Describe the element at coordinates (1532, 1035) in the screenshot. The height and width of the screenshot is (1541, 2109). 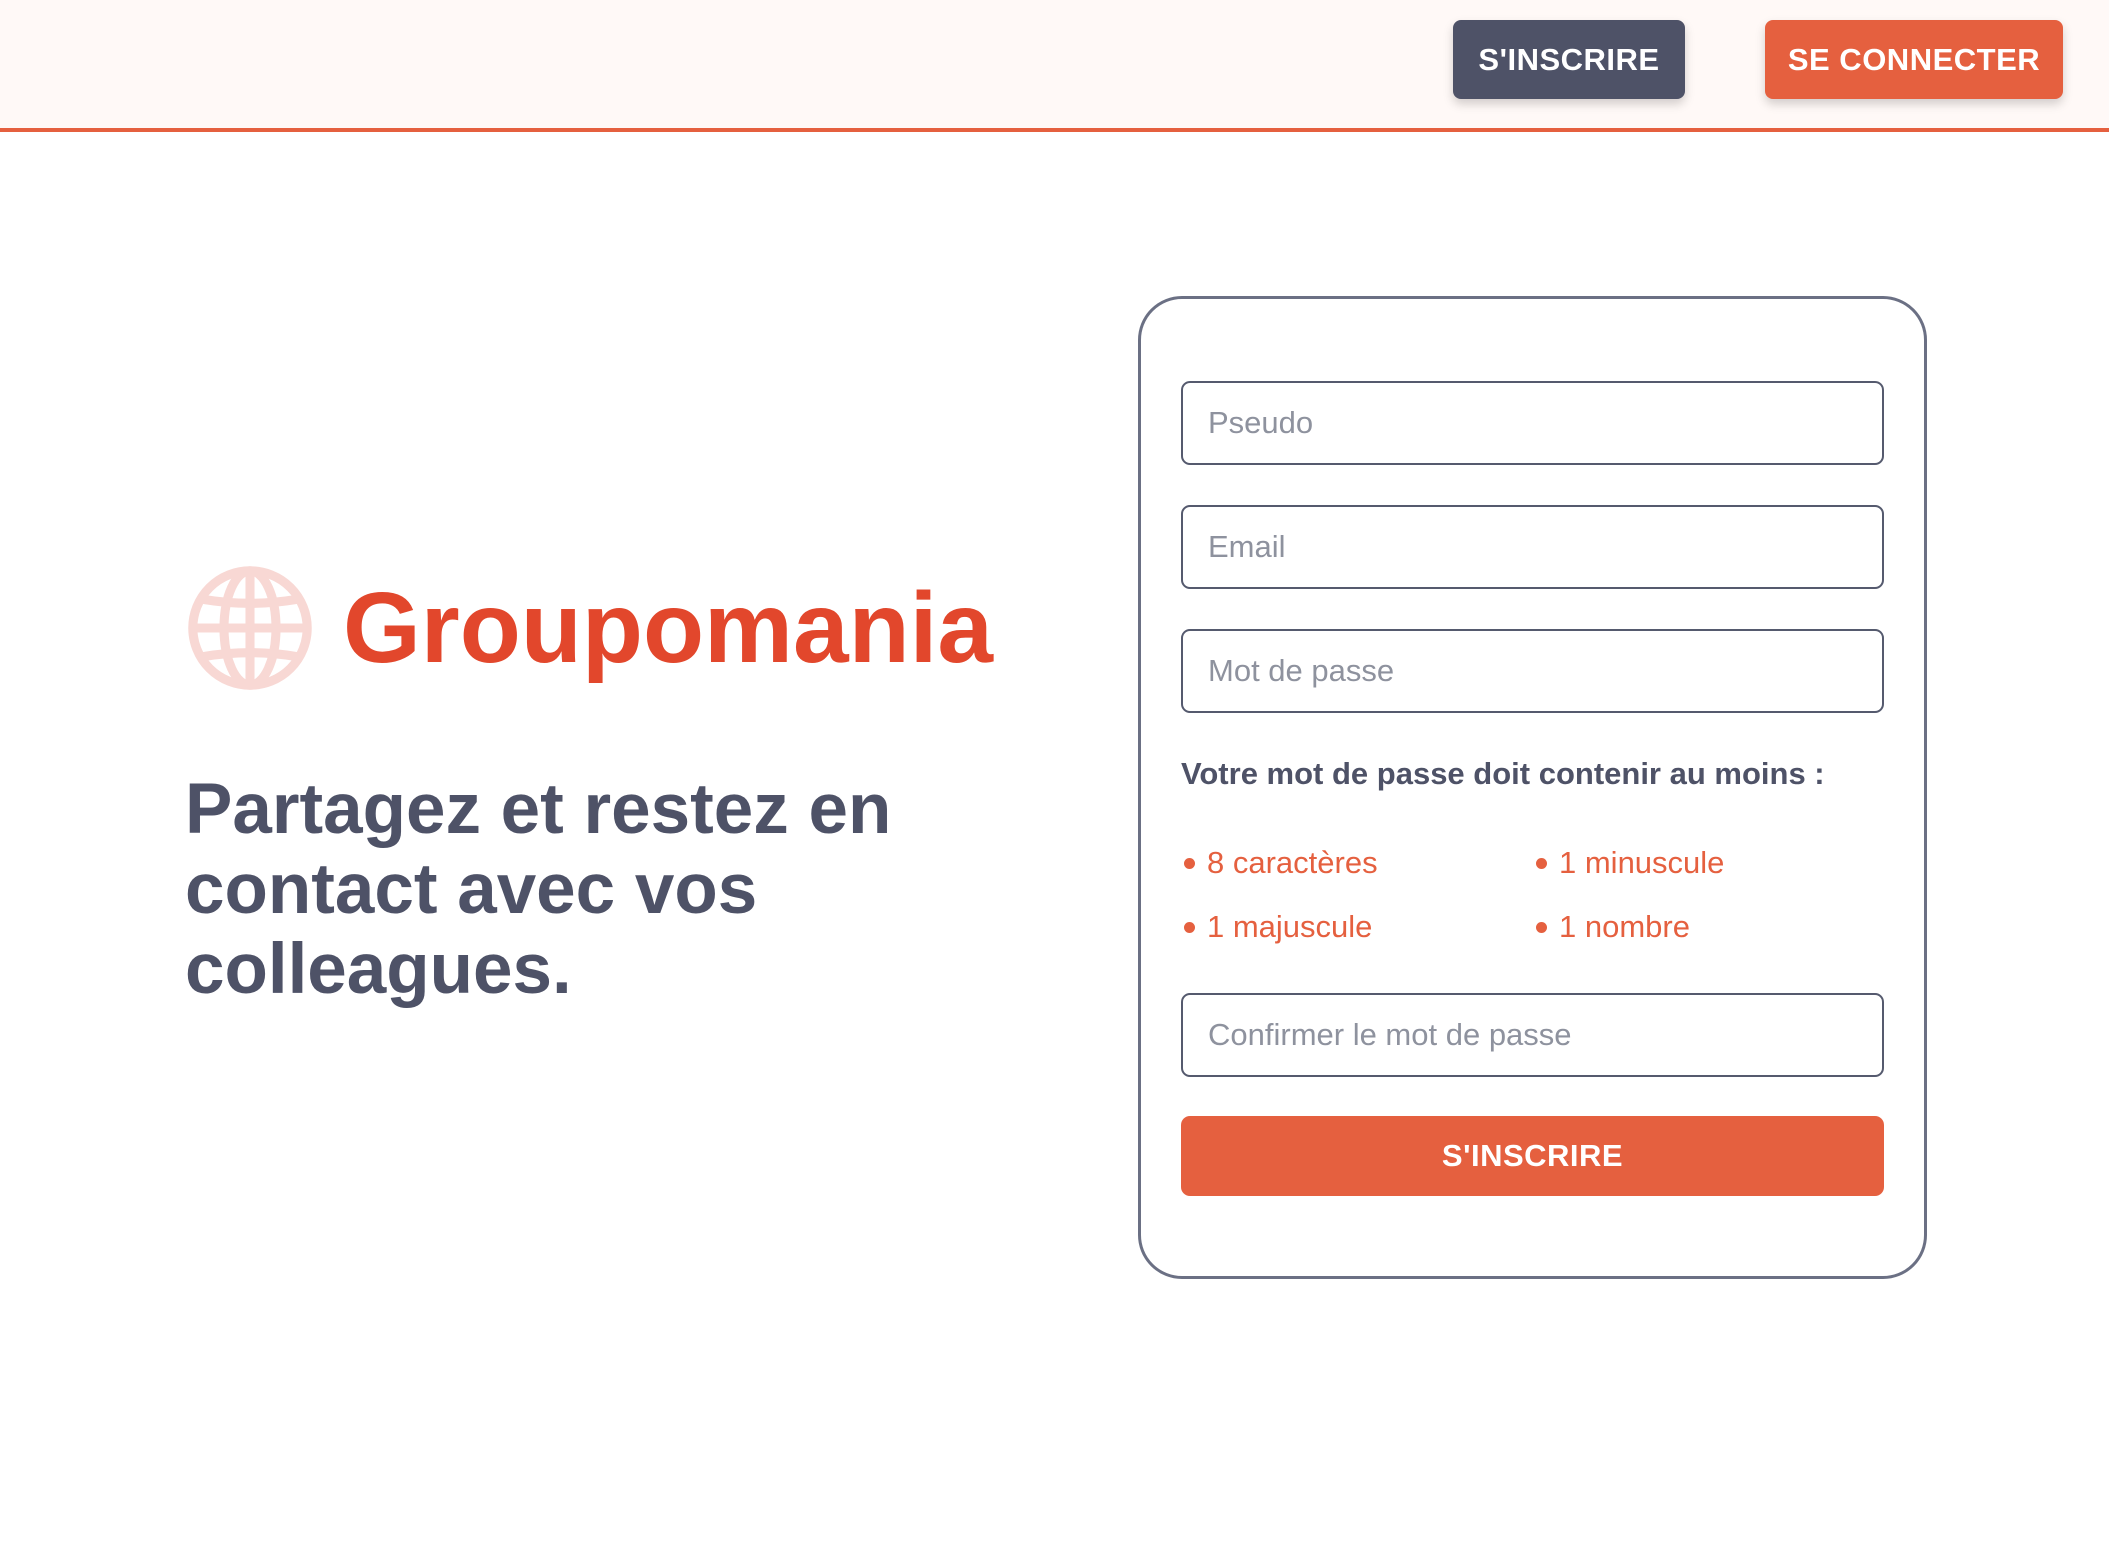
I see `confirm-password-input` at that location.